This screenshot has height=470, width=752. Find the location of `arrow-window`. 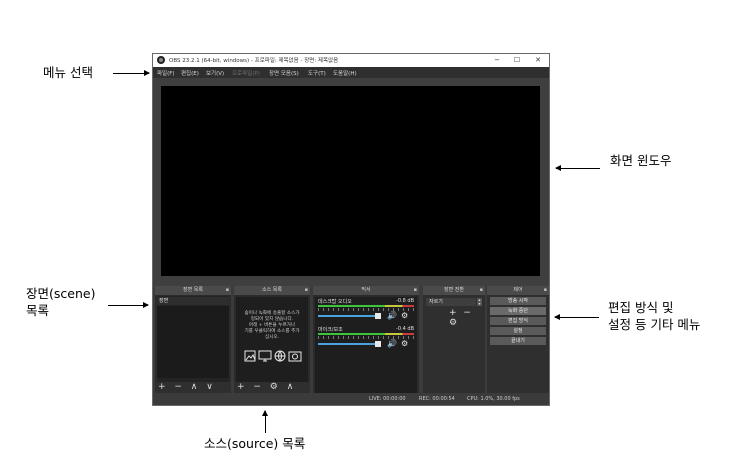

arrow-window is located at coordinates (577, 168).